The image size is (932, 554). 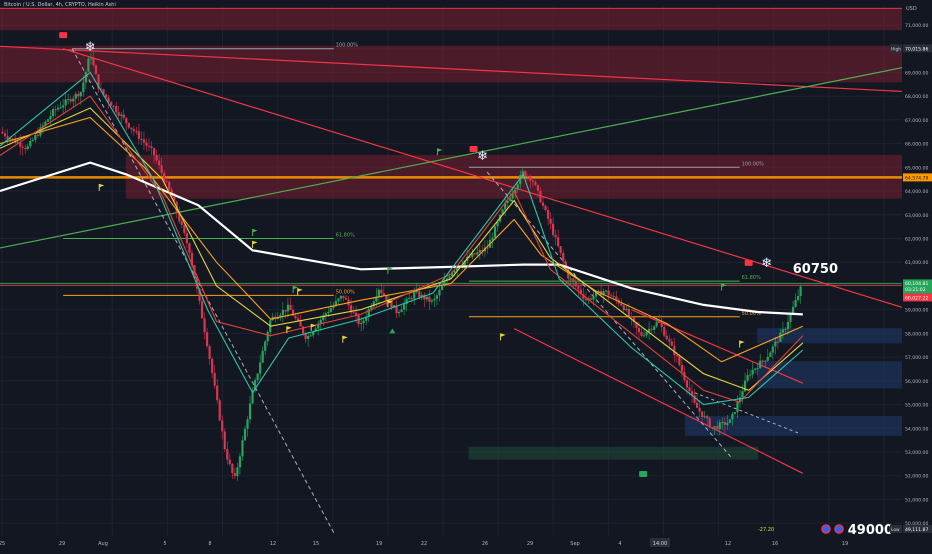 What do you see at coordinates (916, 284) in the screenshot?
I see `current-price-tag: 60,104.81` at bounding box center [916, 284].